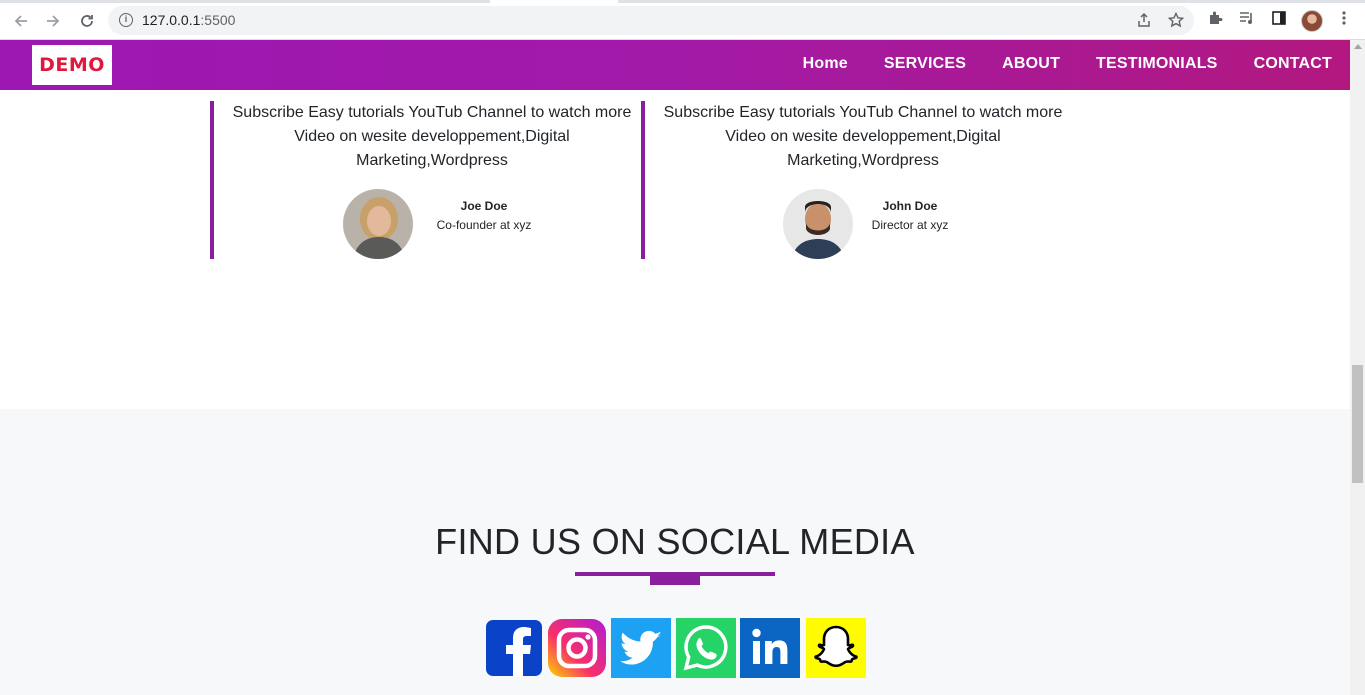 This screenshot has width=1365, height=695. I want to click on facebook-icon, so click(514, 648).